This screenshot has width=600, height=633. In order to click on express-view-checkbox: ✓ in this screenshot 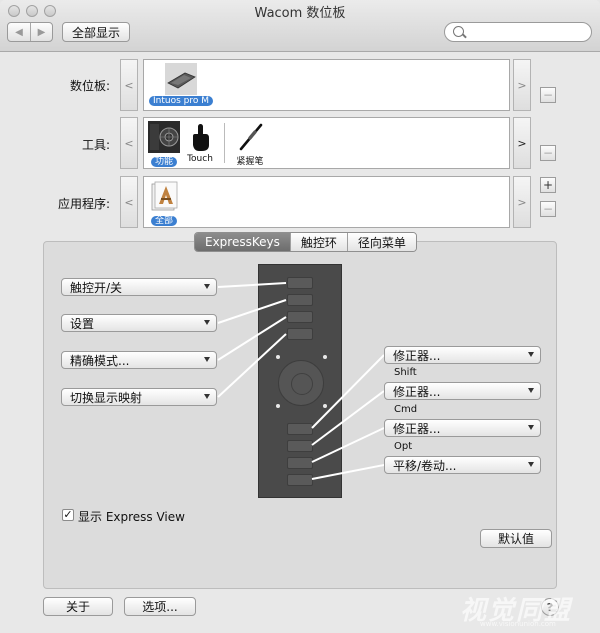, I will do `click(68, 515)`.